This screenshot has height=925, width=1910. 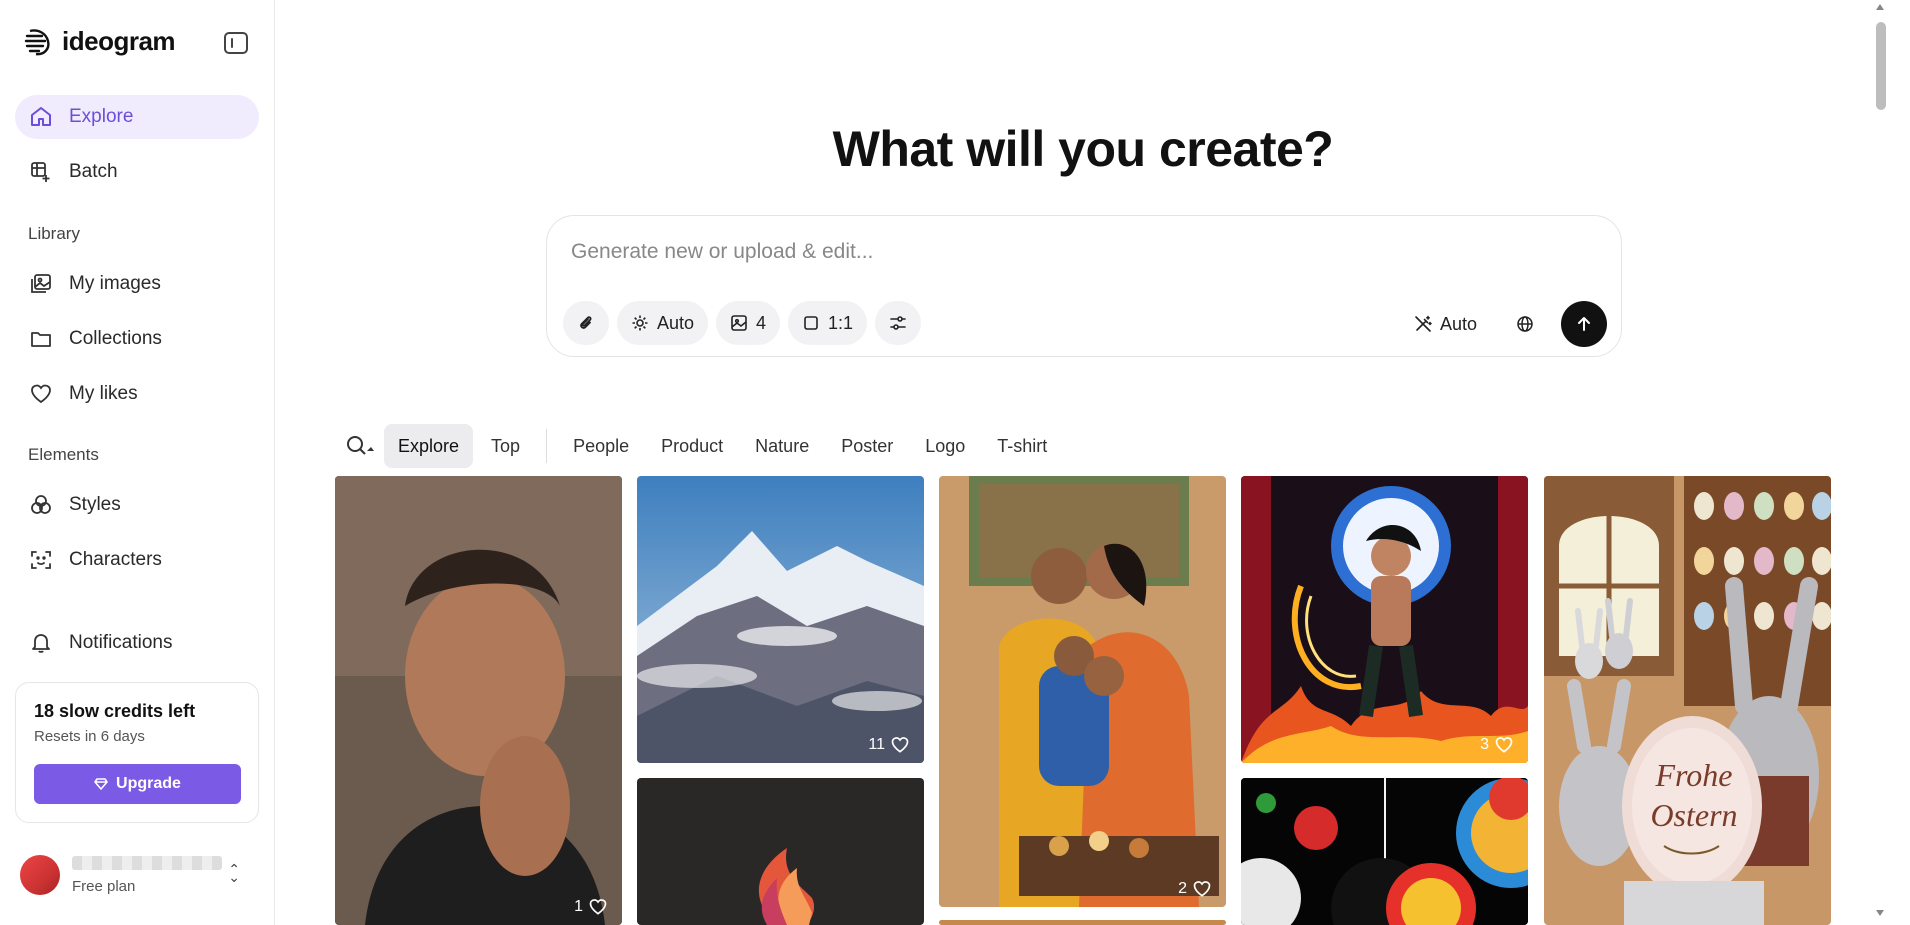 I want to click on globe-icon, so click(x=1525, y=324).